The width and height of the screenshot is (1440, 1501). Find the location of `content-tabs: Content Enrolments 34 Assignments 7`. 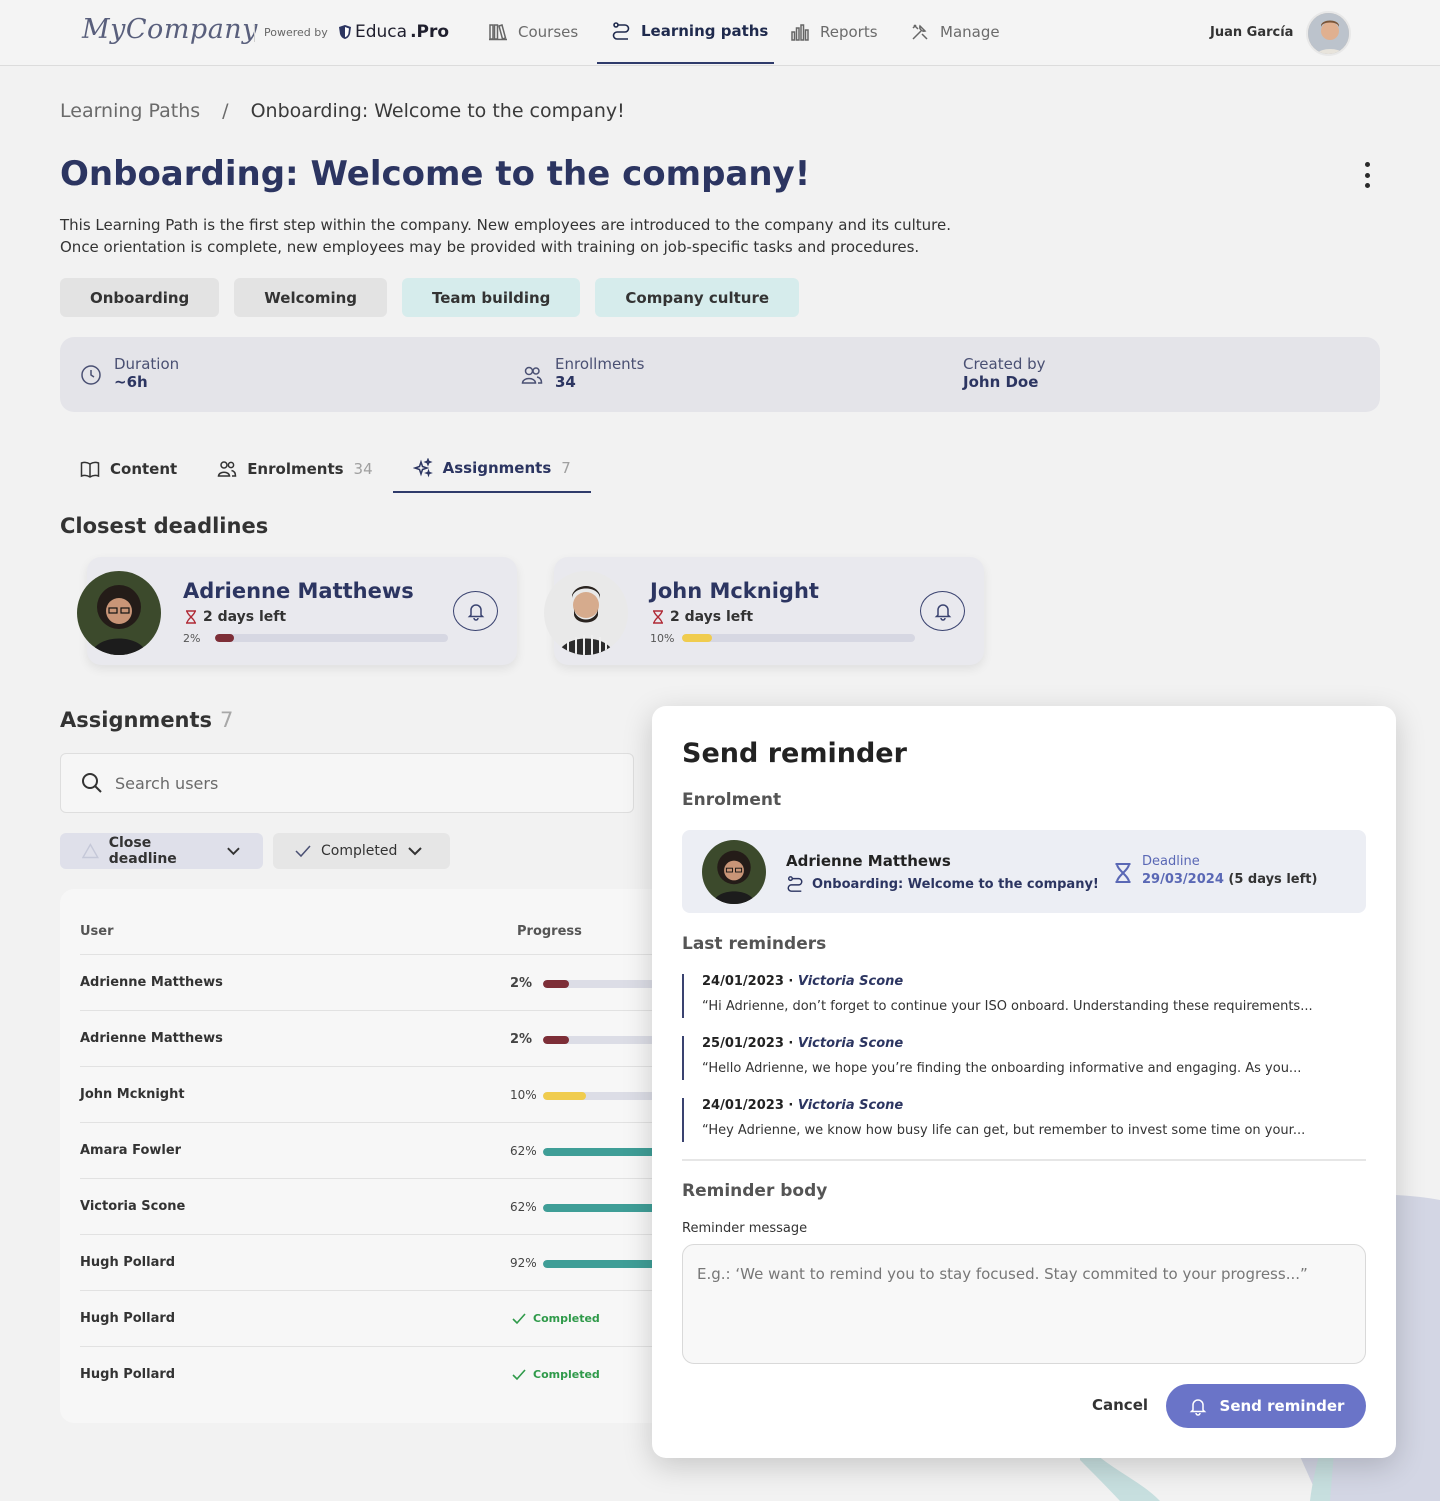

content-tabs: Content Enrolments 34 Assignments 7 is located at coordinates (325, 469).